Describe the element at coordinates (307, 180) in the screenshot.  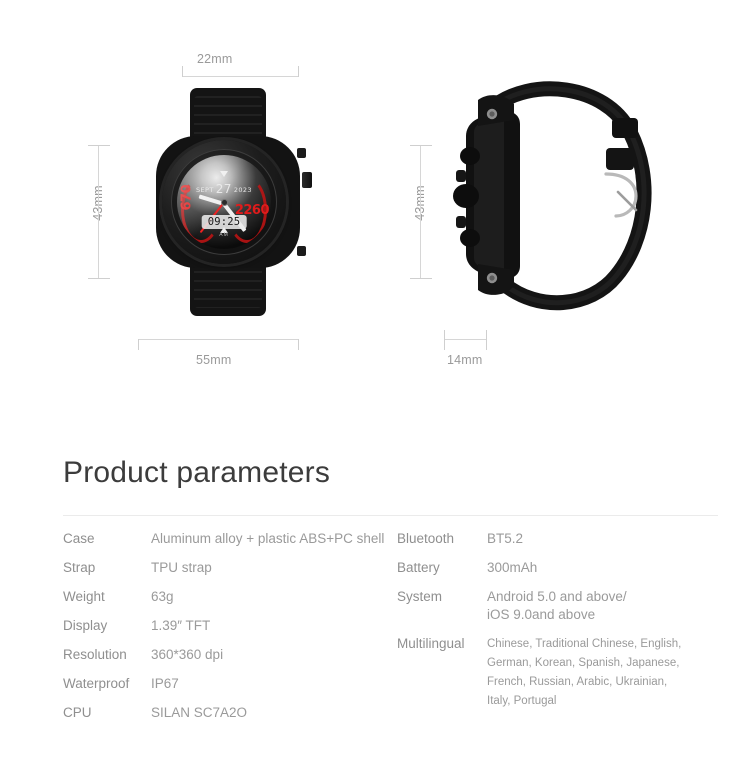
I see `watch-crown` at that location.